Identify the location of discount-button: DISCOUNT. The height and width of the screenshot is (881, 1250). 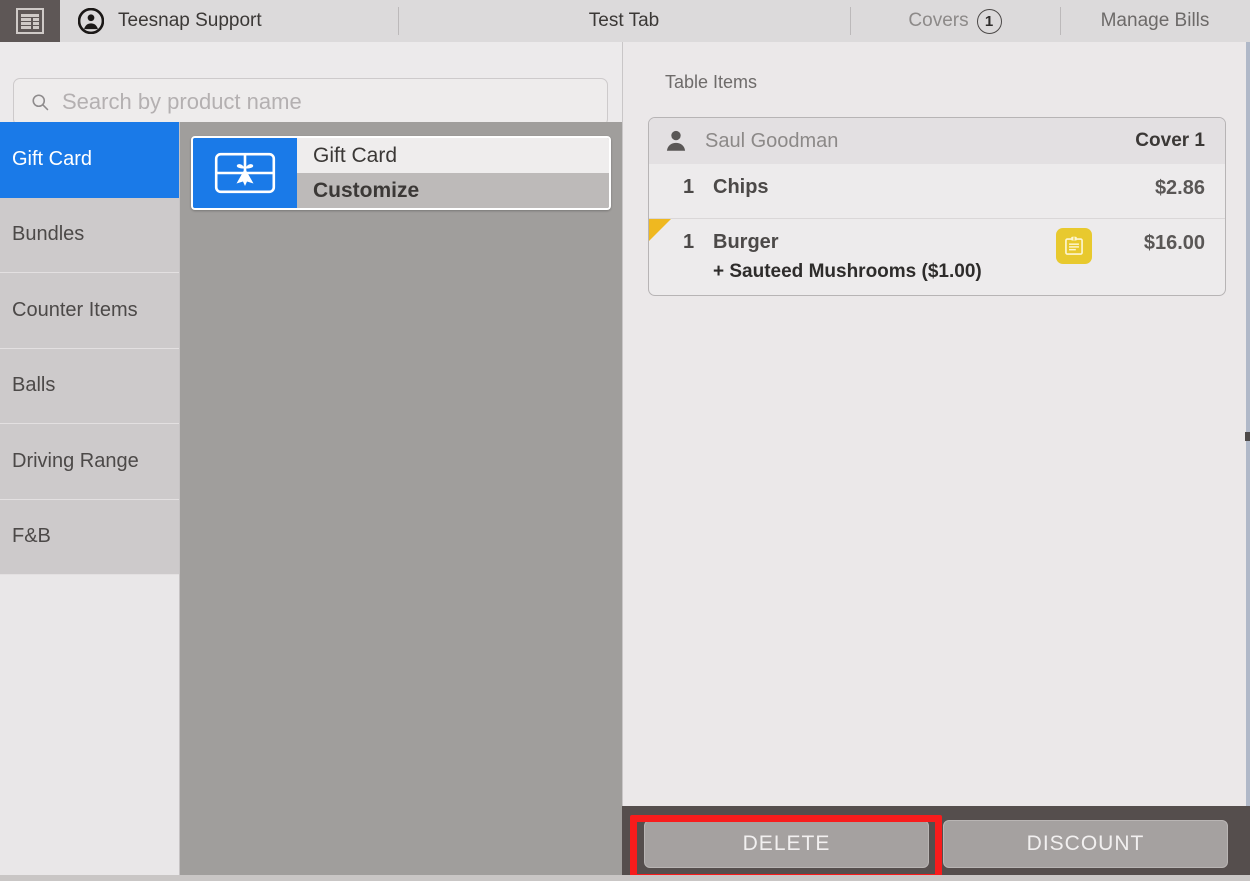
(1085, 843).